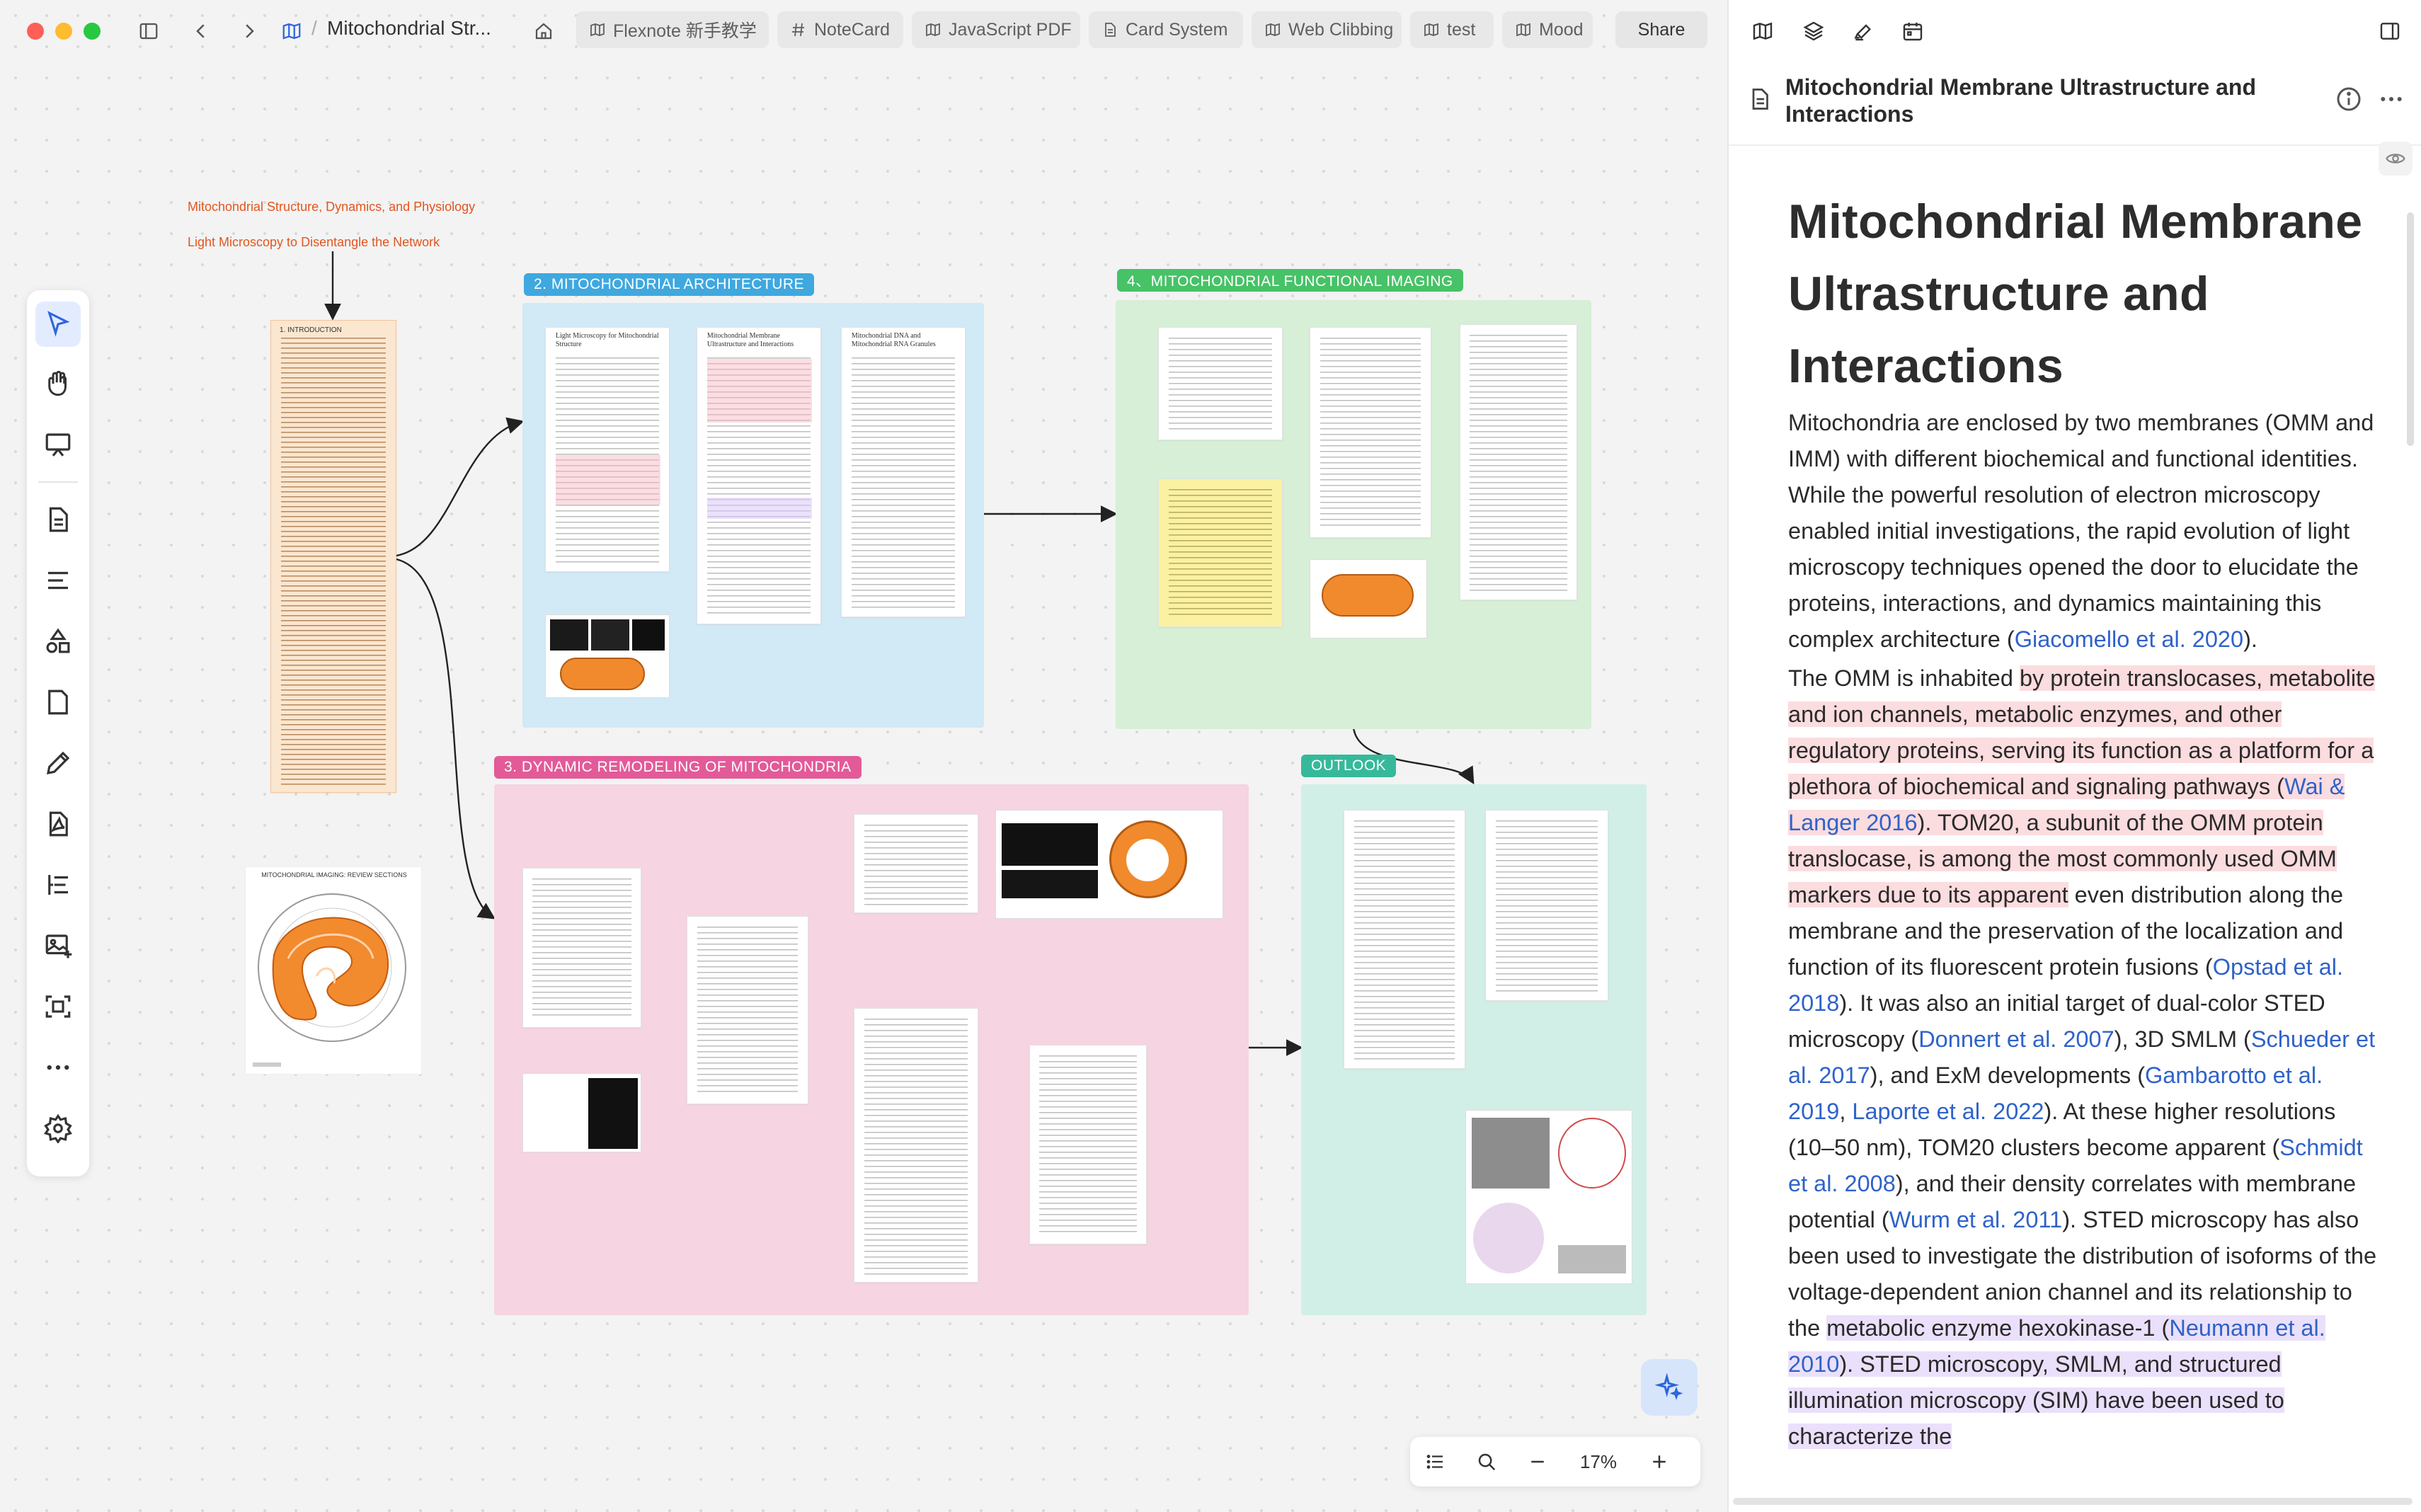 The height and width of the screenshot is (1512, 2421). I want to click on layers-button, so click(1813, 31).